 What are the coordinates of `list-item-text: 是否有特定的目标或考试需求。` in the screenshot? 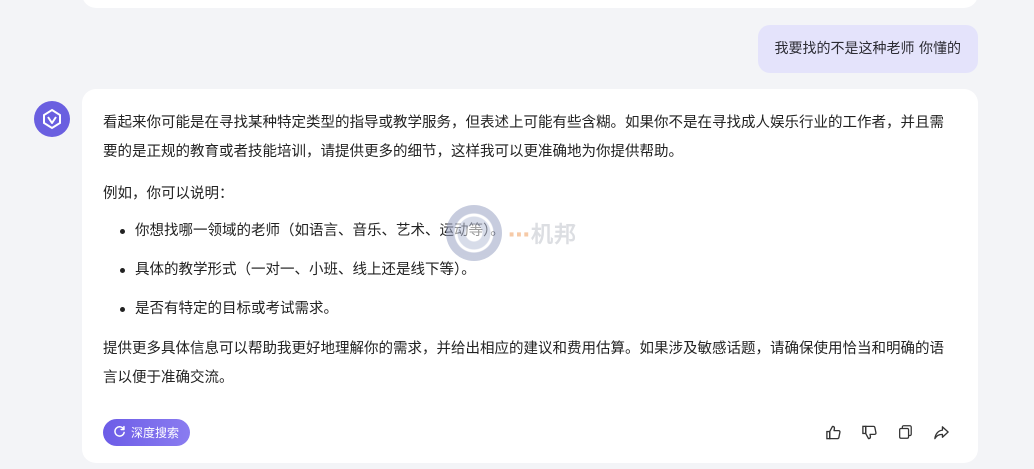 It's located at (236, 309).